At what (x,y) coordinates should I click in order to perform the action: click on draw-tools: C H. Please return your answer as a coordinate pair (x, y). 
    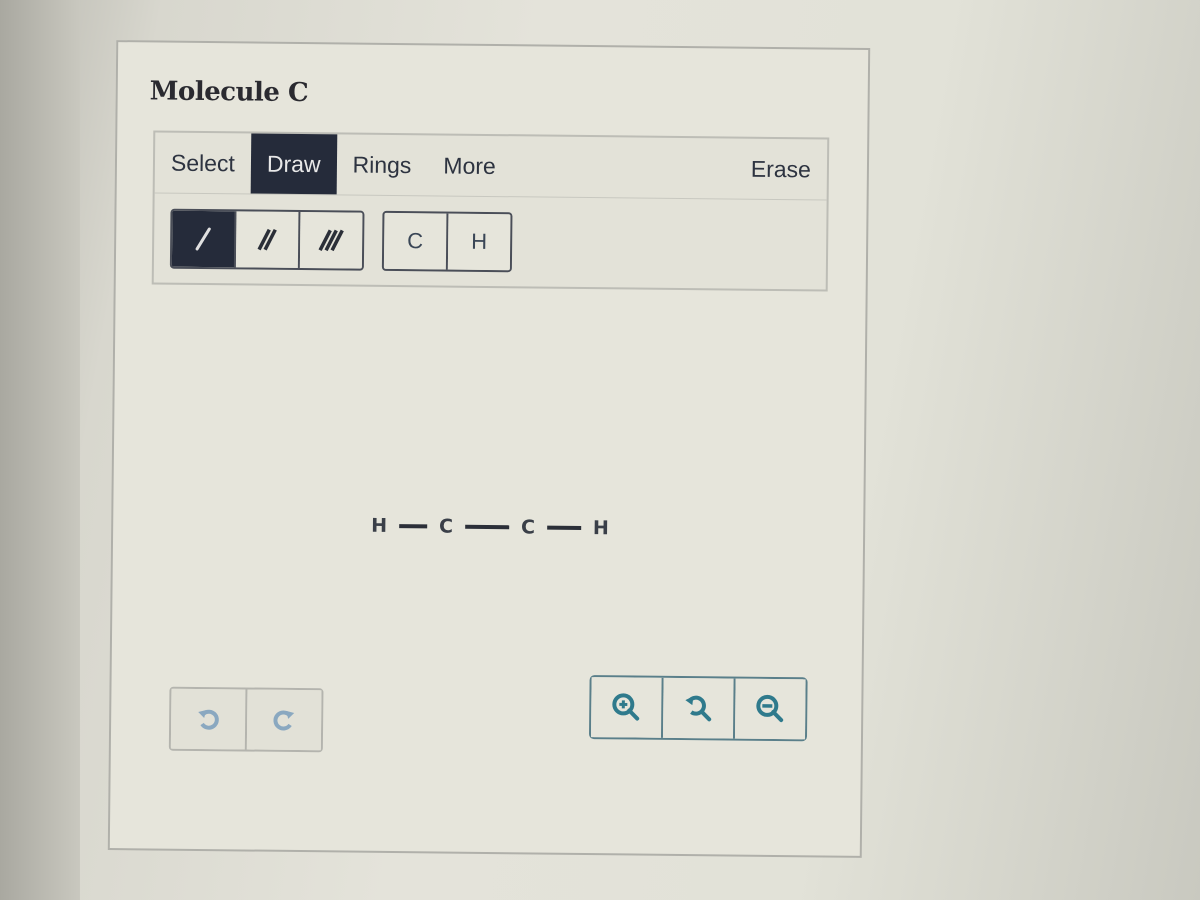
    Looking at the image, I should click on (341, 240).